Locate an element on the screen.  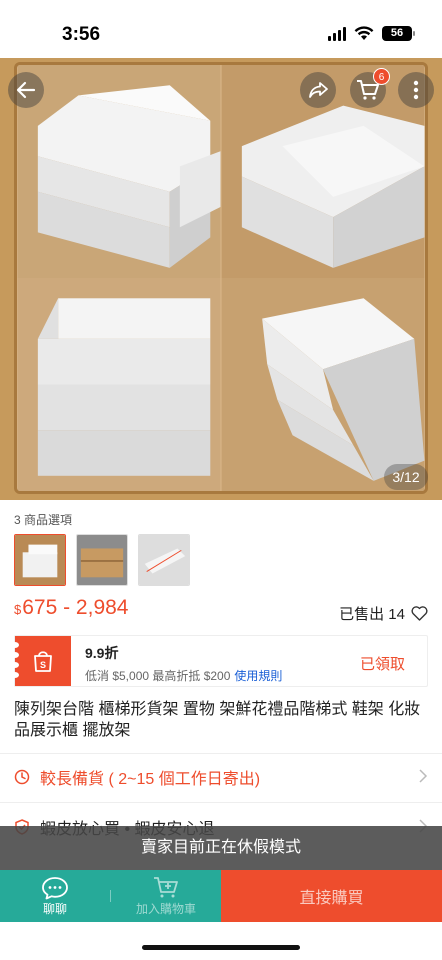
status-icons: 56 is located at coordinates (371, 33).